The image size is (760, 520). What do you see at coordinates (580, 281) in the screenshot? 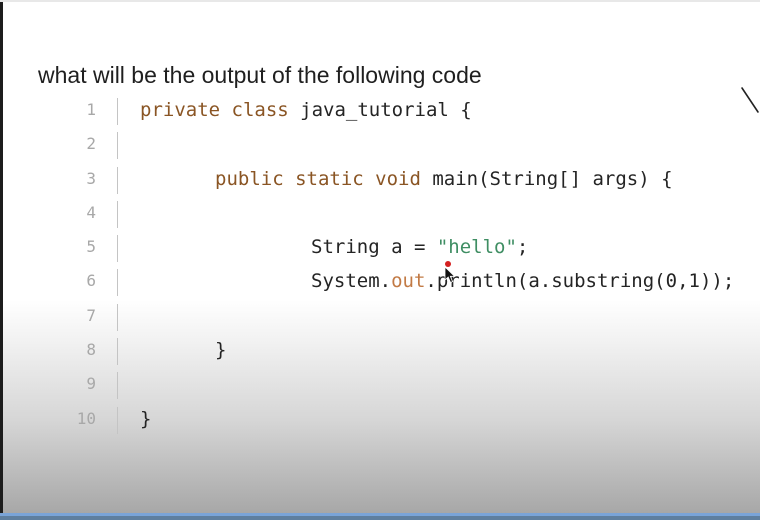
I see `code-token-plain: .println(a.substring(0,1));` at bounding box center [580, 281].